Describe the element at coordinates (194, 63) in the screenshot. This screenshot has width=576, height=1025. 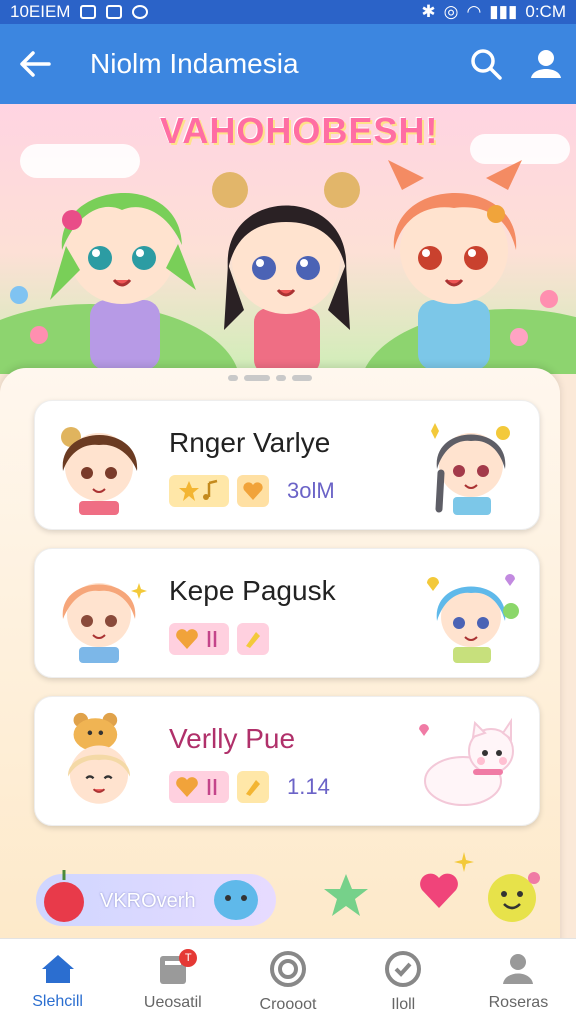
I see `page-title: Niolm Indamesia` at that location.